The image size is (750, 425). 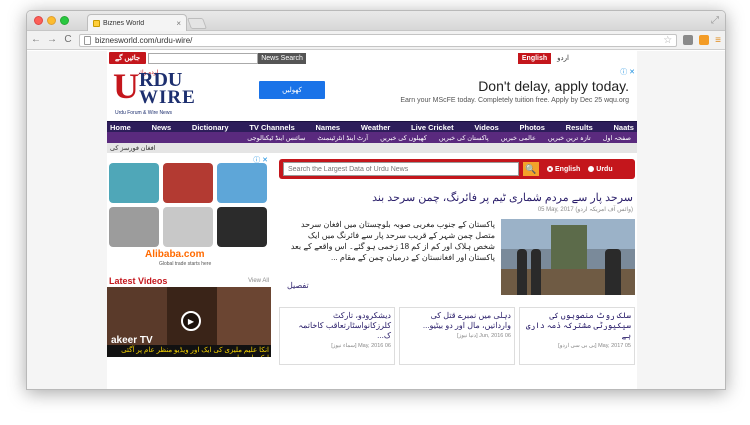 I want to click on maximize-window-button, so click(x=64, y=20).